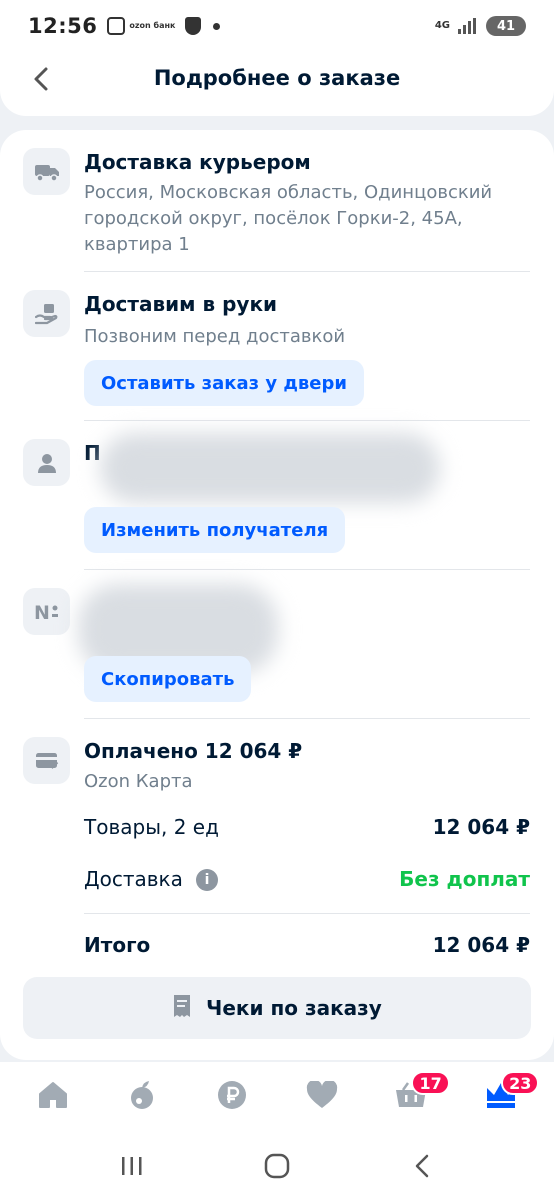 This screenshot has width=554, height=1200. I want to click on delivery-cost-value: Без доплат, so click(464, 879).